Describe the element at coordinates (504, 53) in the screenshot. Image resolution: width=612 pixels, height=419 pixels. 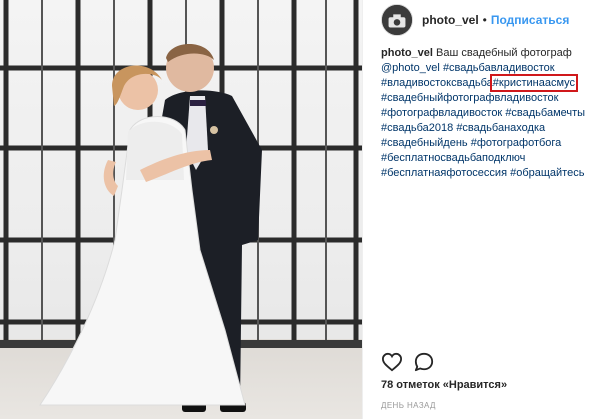
I see `caption-text: Ваш свадебный фотограф` at that location.